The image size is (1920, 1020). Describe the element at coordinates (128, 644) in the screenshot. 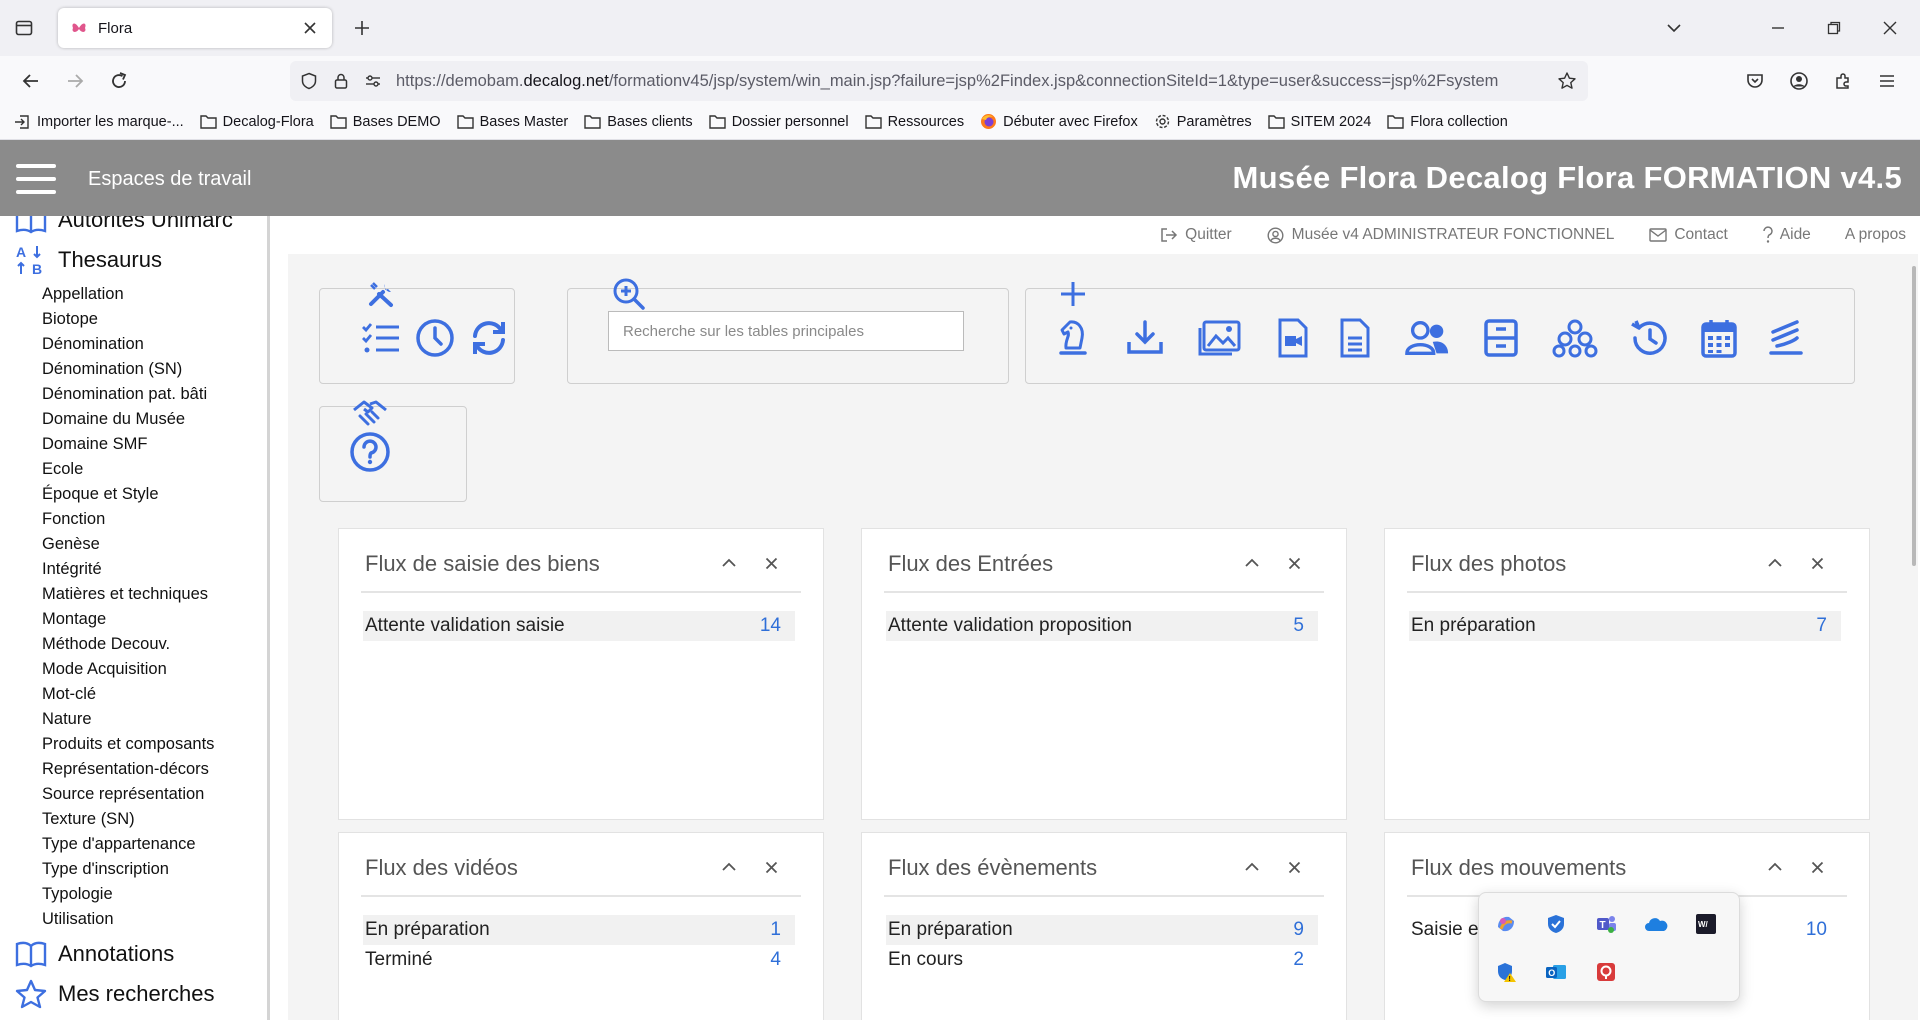

I see `sidebar-item: Méthode Decouv.` at that location.